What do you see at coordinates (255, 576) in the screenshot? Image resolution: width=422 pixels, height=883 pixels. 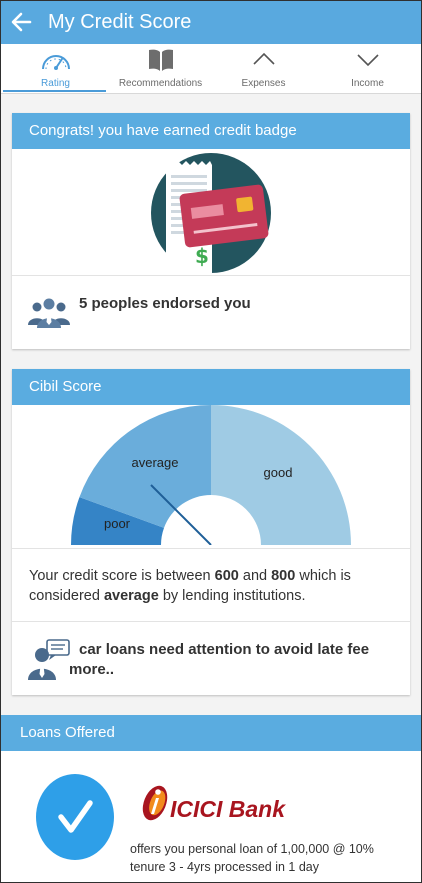 I see `summary-text: and` at bounding box center [255, 576].